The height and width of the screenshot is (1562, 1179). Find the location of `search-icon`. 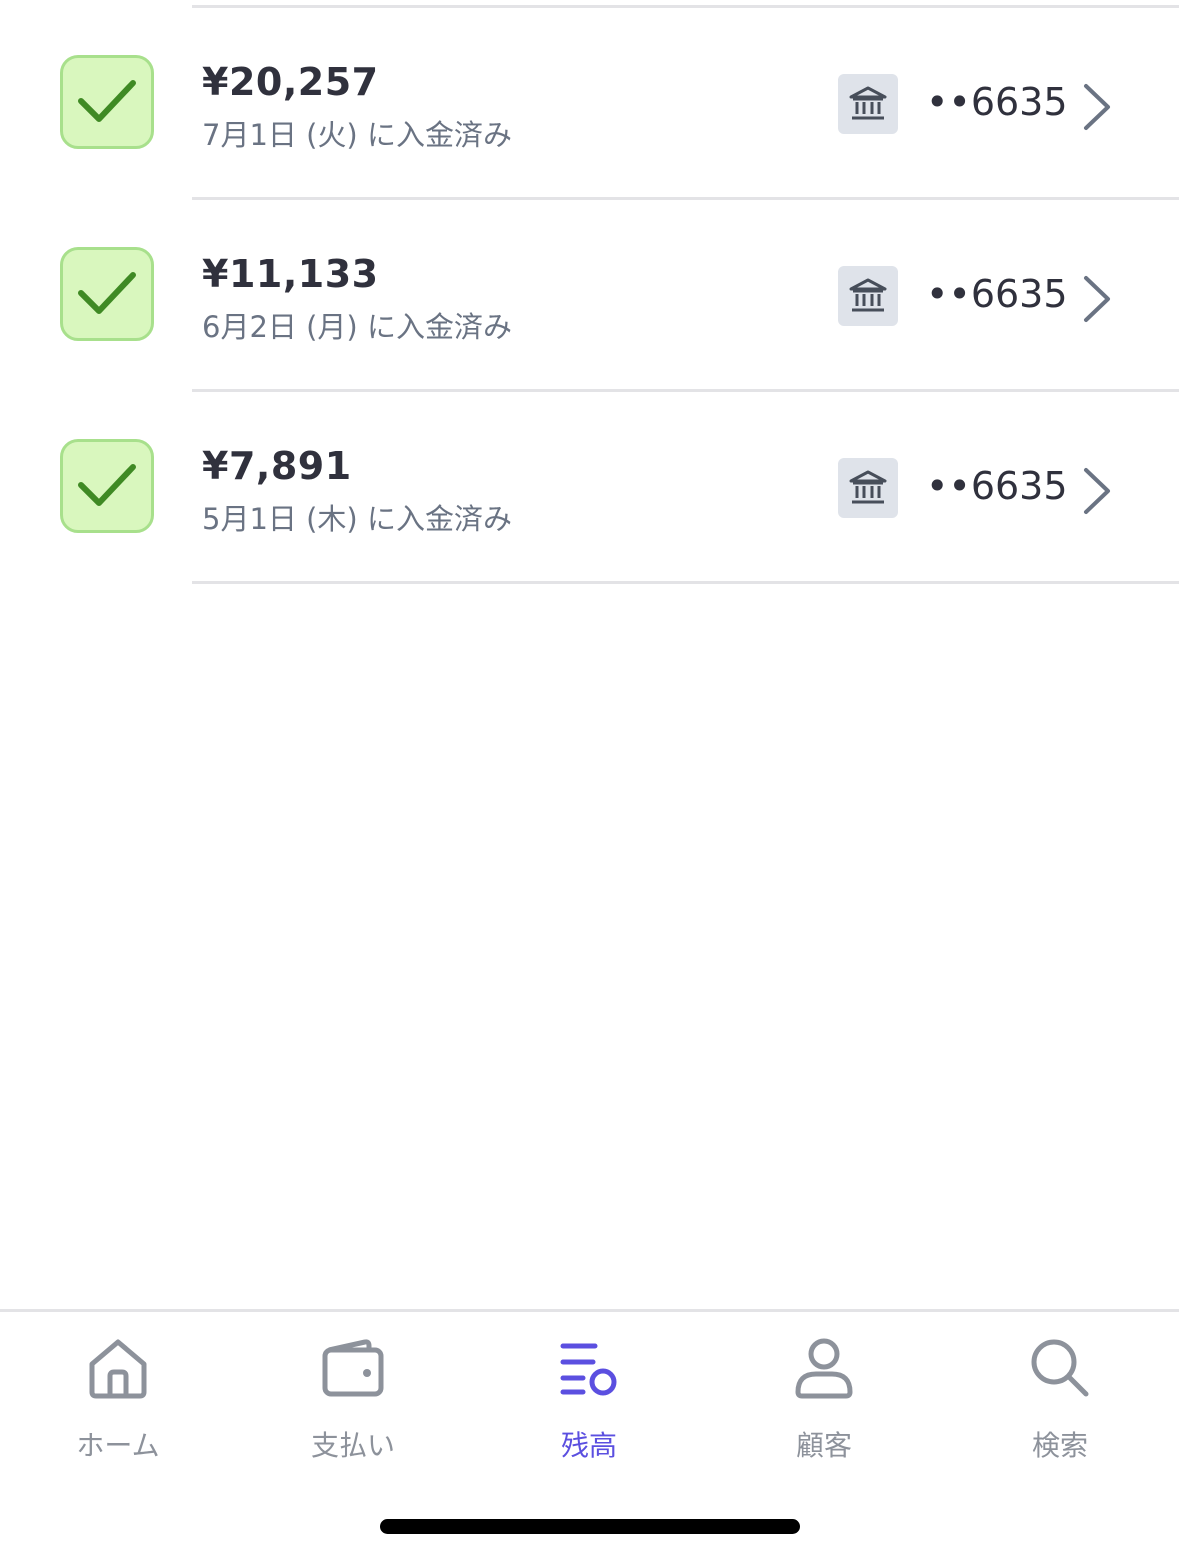

search-icon is located at coordinates (1060, 1368).